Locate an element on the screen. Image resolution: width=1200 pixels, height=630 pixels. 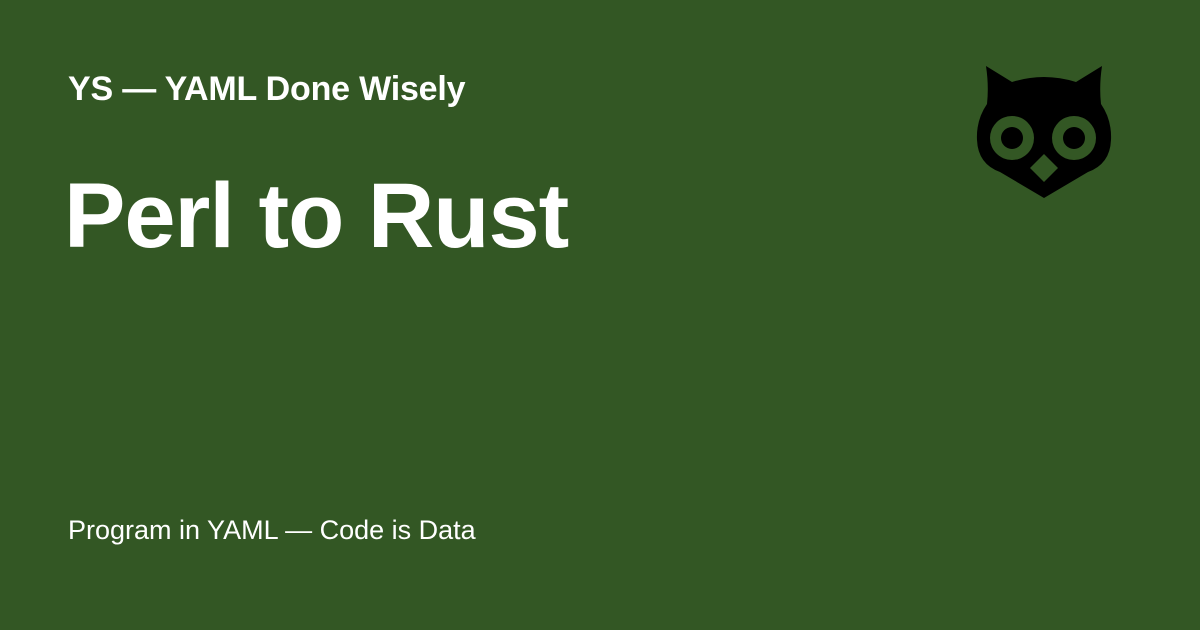
page-title: Perl to Rust is located at coordinates (316, 216).